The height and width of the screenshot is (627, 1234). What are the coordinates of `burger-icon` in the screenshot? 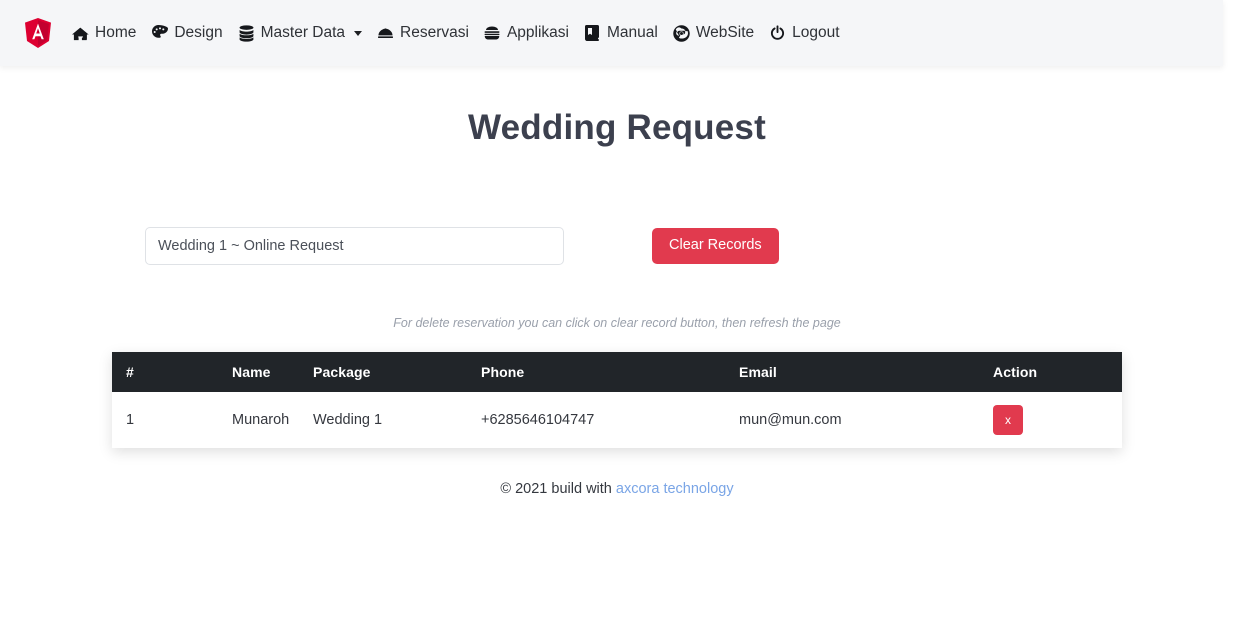 It's located at (492, 33).